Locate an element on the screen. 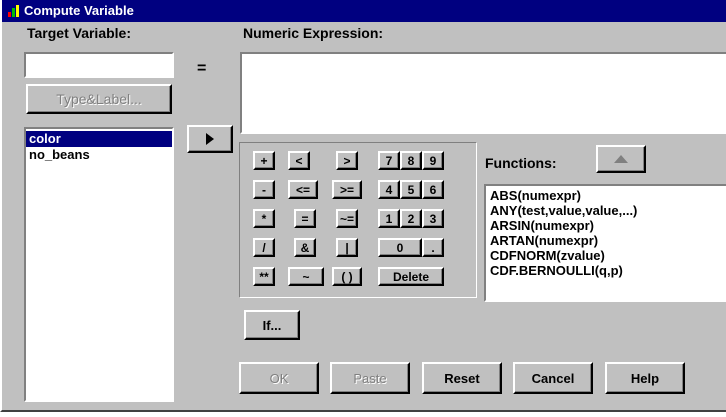  list-item: CDF.BERNOULLI(q,p) is located at coordinates (607, 270).